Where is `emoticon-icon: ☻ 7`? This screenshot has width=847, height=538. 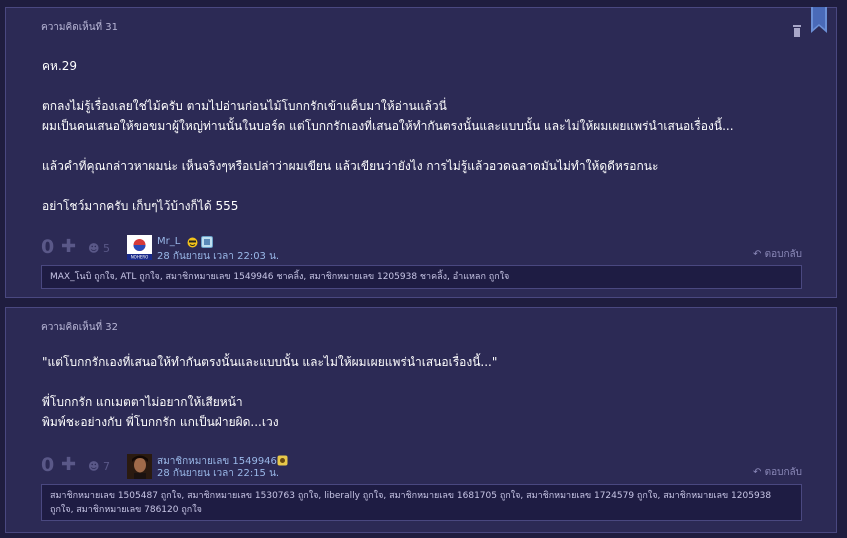 emoticon-icon: ☻ 7 is located at coordinates (99, 466).